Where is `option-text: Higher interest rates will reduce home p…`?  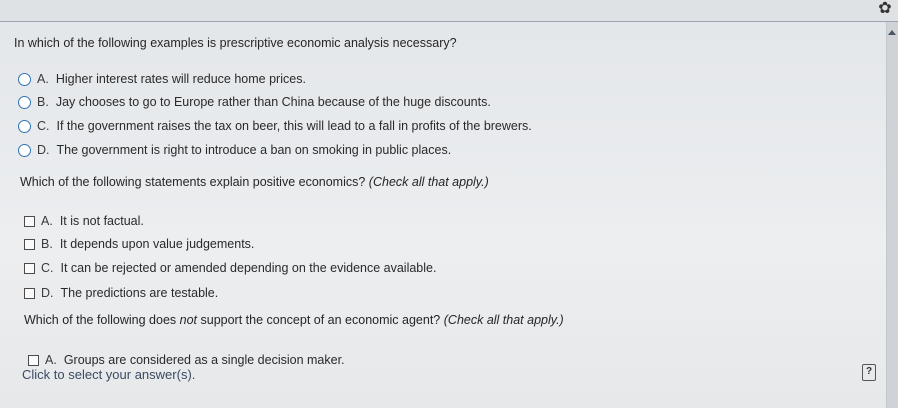
option-text: Higher interest rates will reduce home p… is located at coordinates (180, 79).